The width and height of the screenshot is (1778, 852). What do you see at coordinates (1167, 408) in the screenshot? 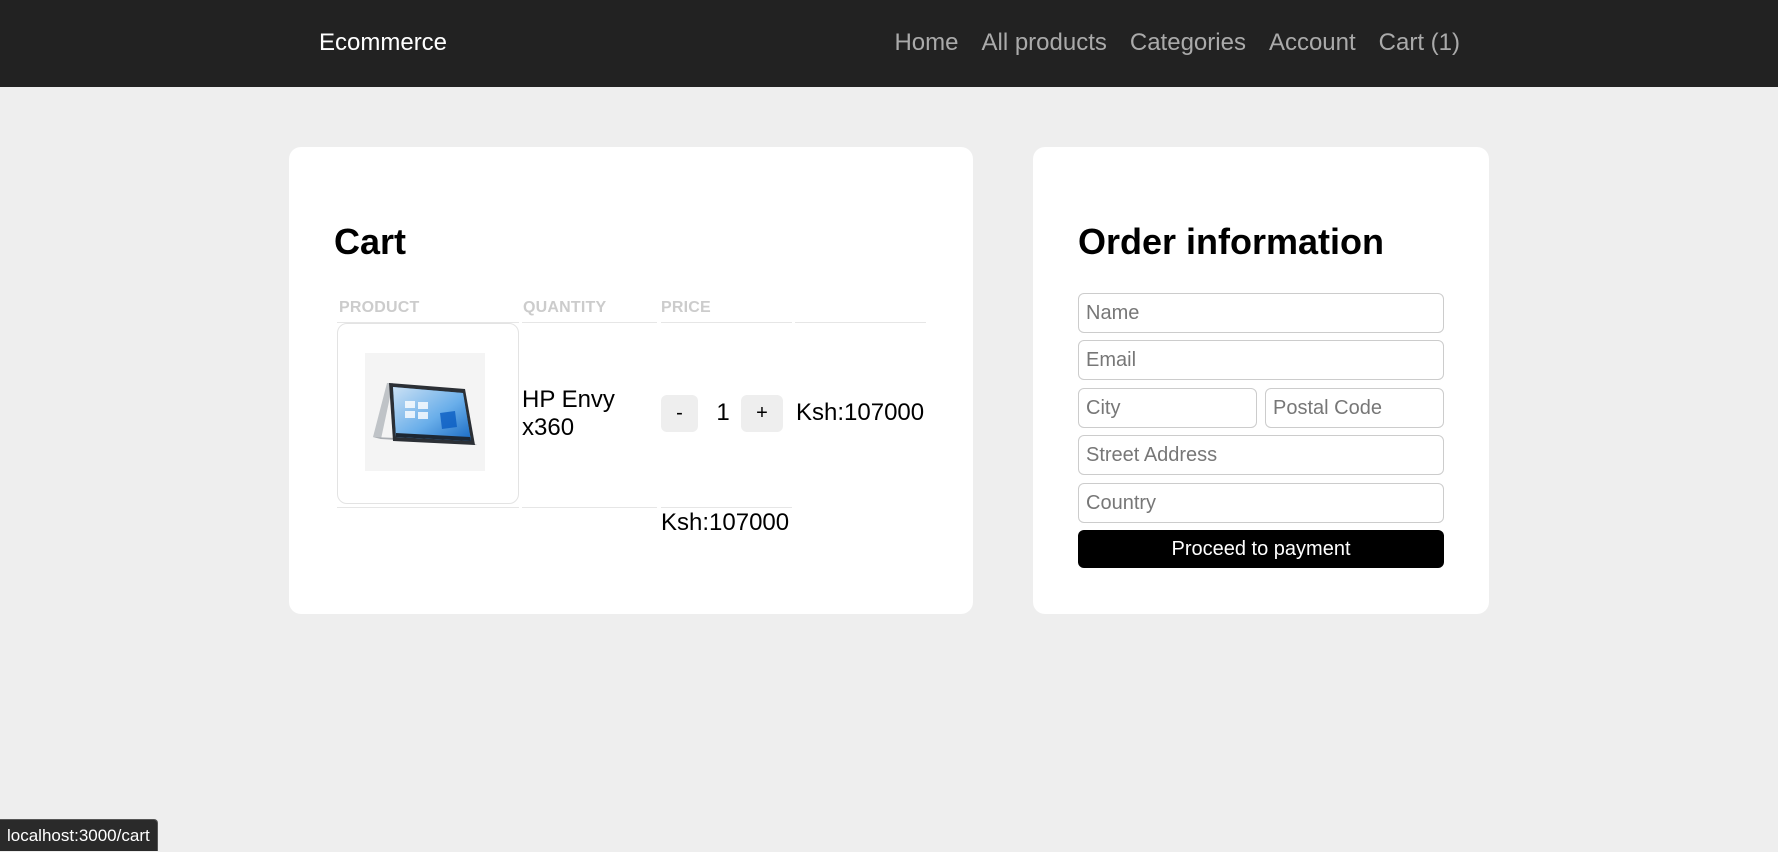
I see `city-input` at bounding box center [1167, 408].